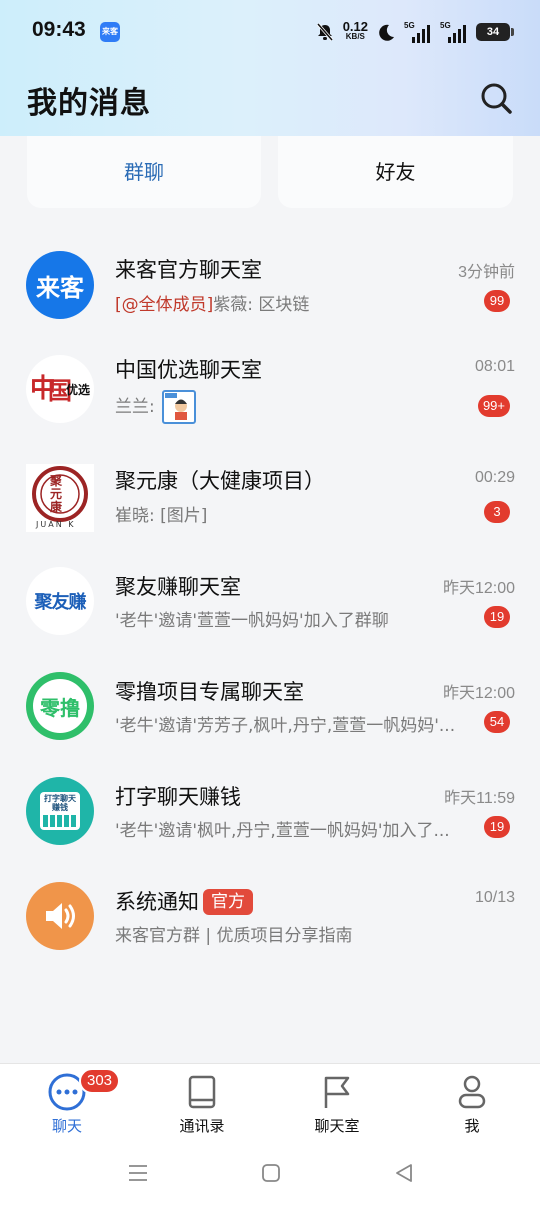 The height and width of the screenshot is (1207, 540). I want to click on avatar-text: 聚元康, so click(56, 494).